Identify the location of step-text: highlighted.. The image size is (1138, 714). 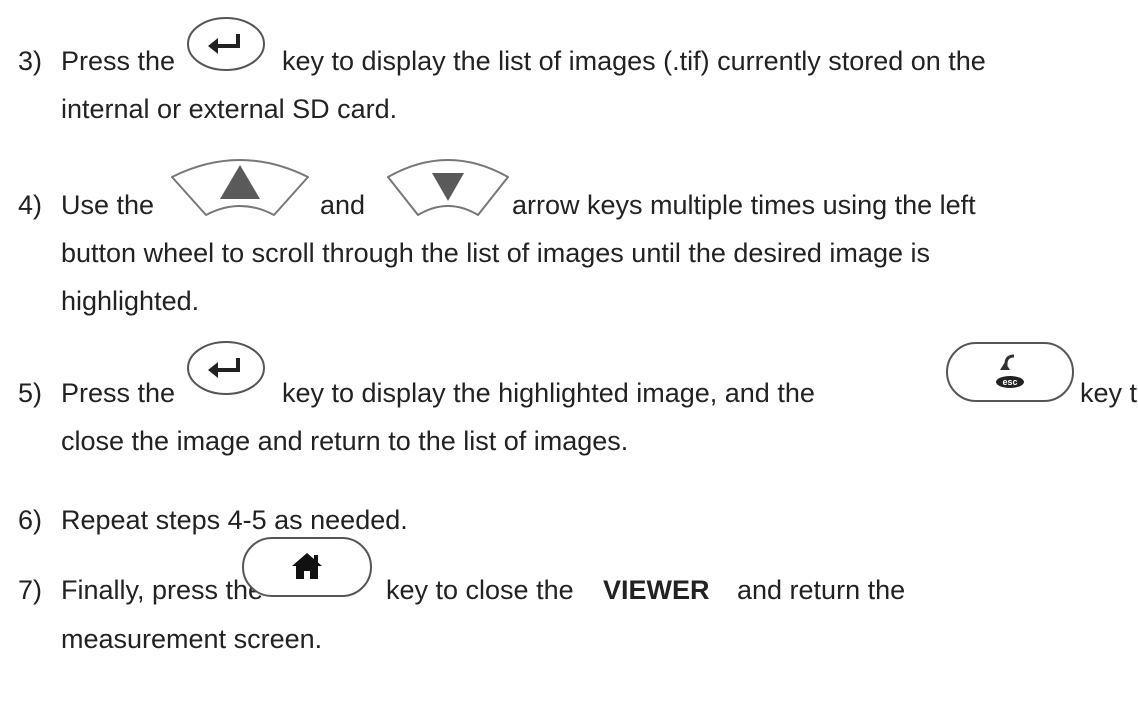
(130, 301).